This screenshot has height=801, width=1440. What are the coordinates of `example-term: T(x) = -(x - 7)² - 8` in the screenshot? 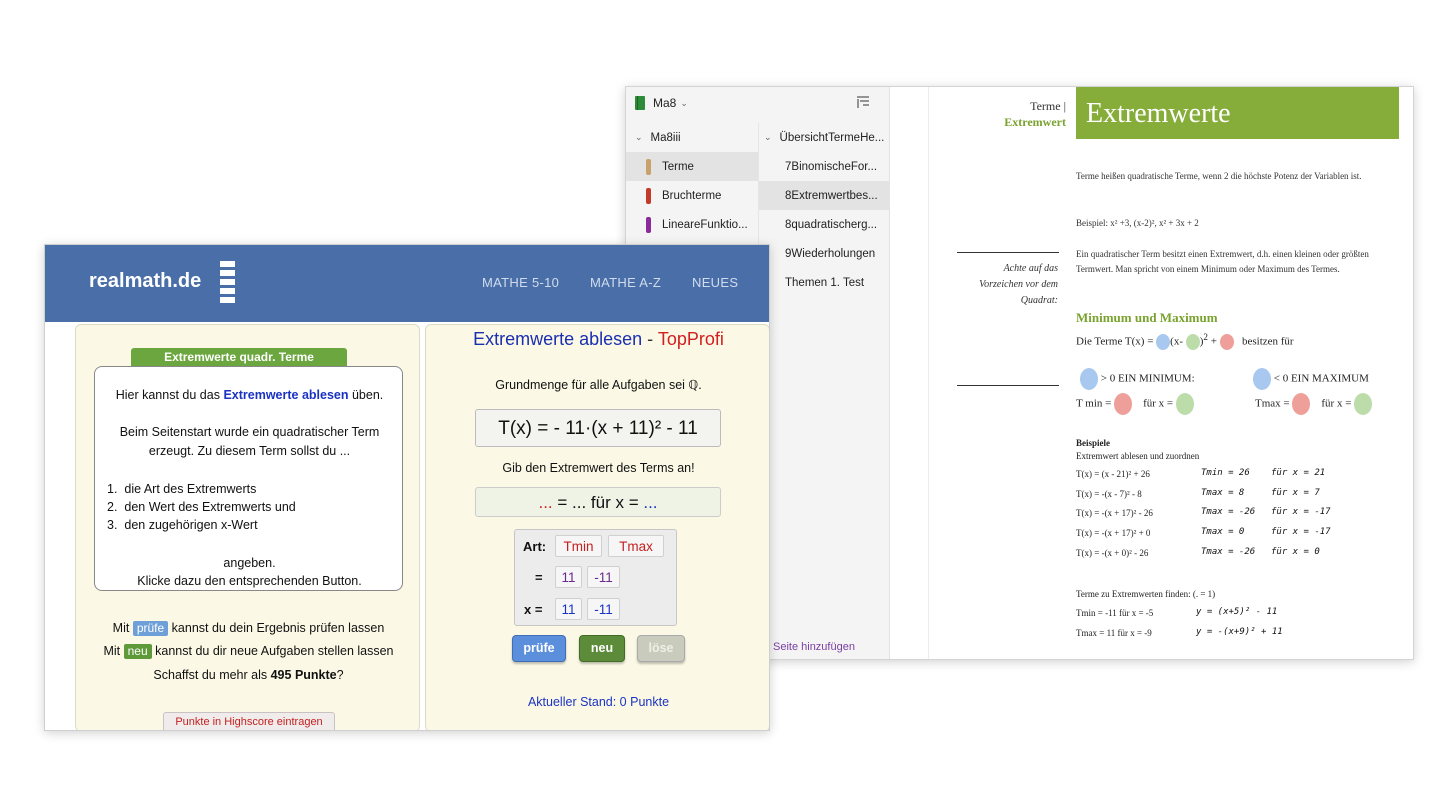 It's located at (1109, 494).